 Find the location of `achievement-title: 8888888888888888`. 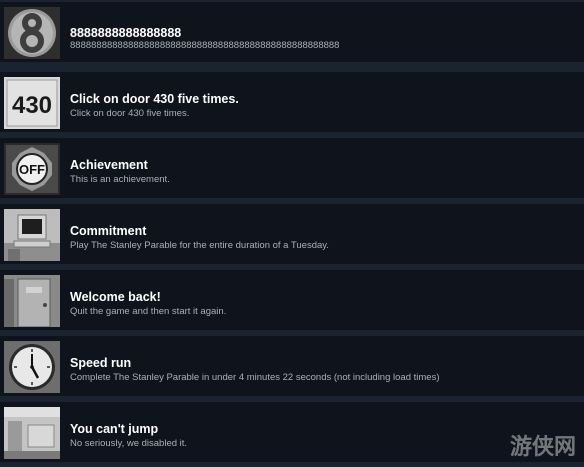

achievement-title: 8888888888888888 is located at coordinates (126, 33).